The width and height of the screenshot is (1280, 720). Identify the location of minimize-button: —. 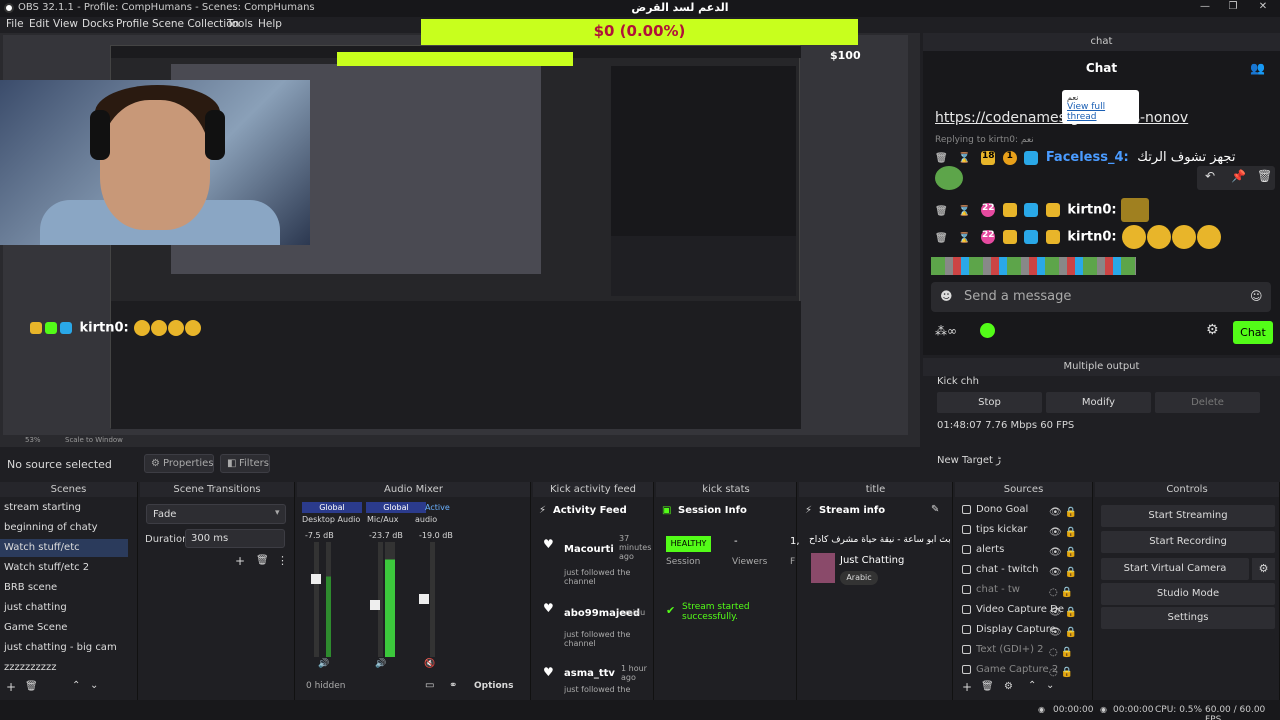
(1205, 8).